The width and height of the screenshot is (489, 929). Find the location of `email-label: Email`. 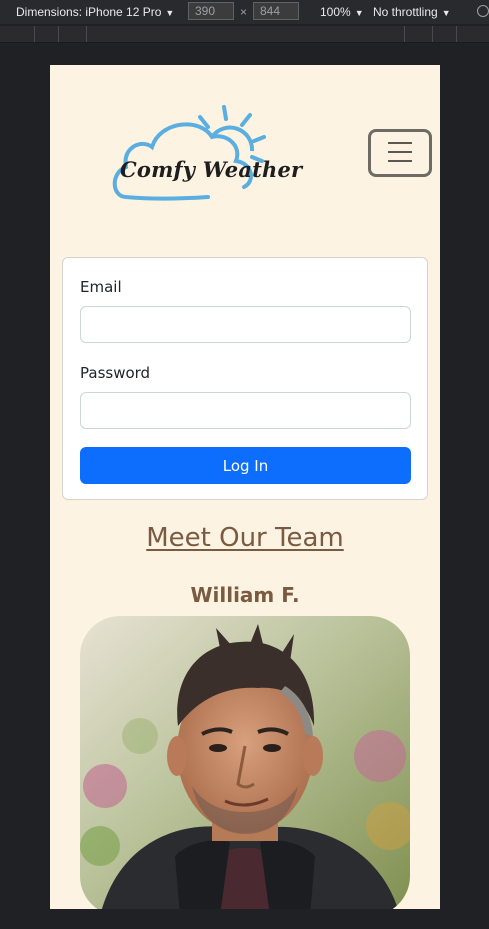

email-label: Email is located at coordinates (101, 287).